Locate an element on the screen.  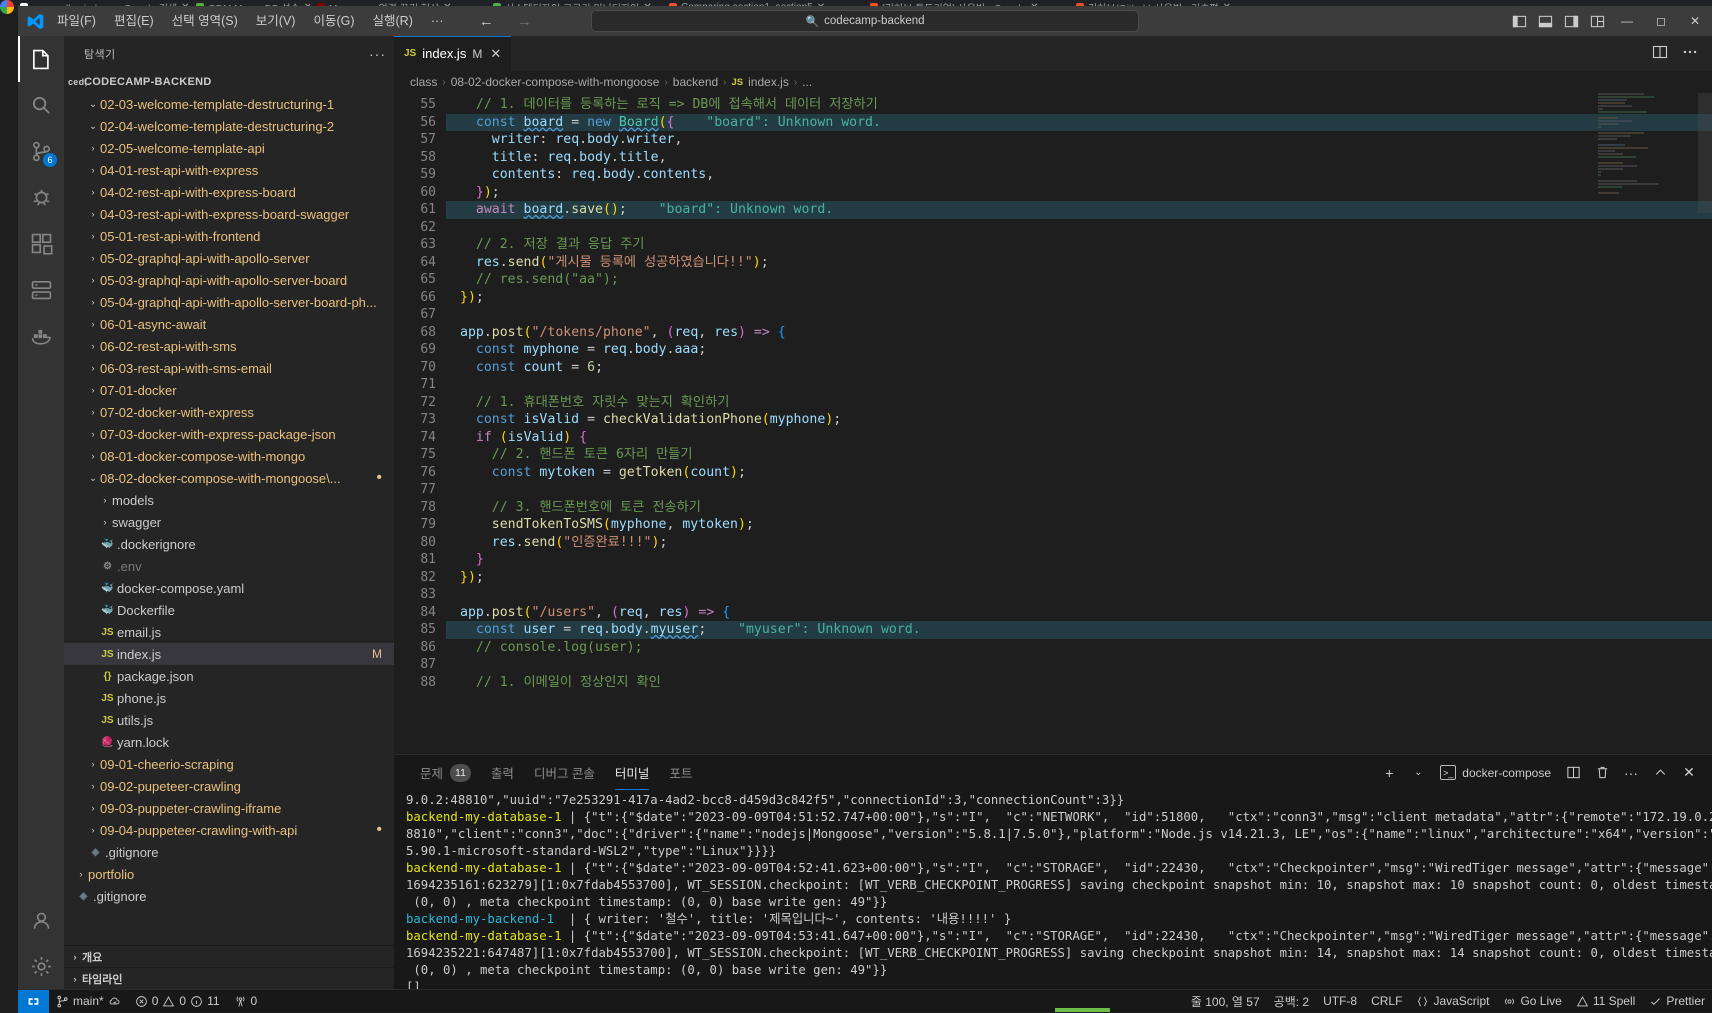
tree-item: ⌄08-02-docker-compose-with-mongoose\...• is located at coordinates (229, 478).